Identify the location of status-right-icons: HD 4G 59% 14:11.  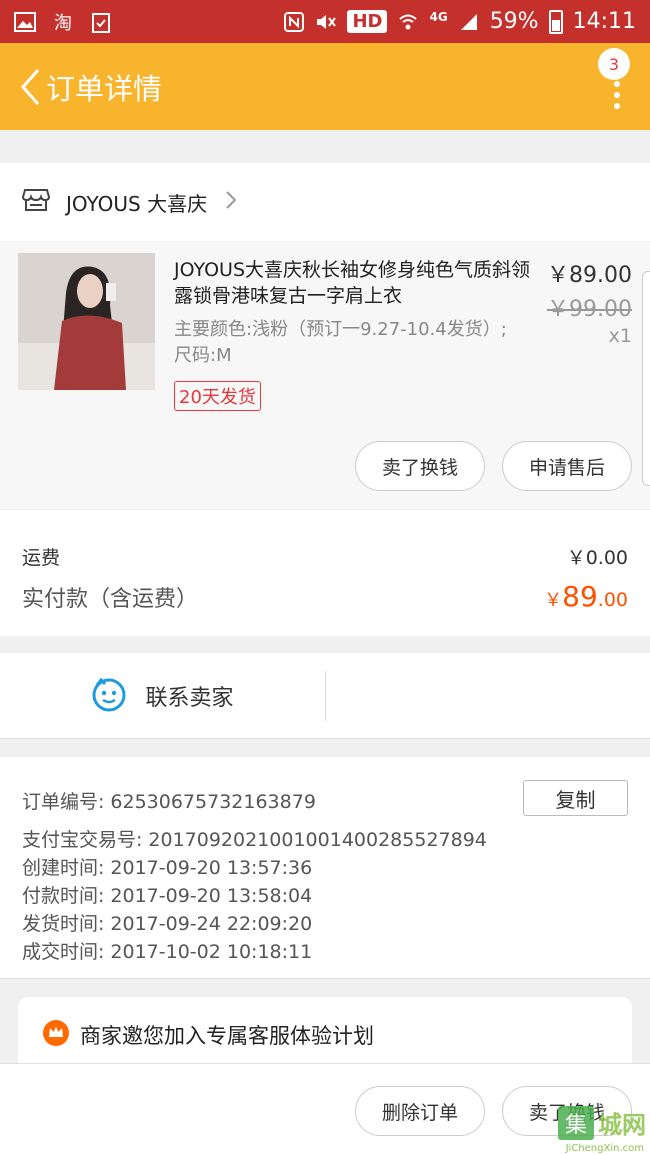
(459, 21).